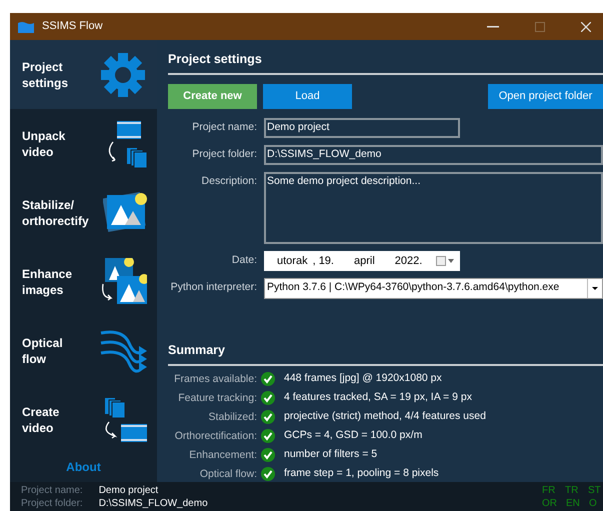 Image resolution: width=603 pixels, height=511 pixels. What do you see at coordinates (215, 436) in the screenshot?
I see `summary-label: Orthorectification:` at bounding box center [215, 436].